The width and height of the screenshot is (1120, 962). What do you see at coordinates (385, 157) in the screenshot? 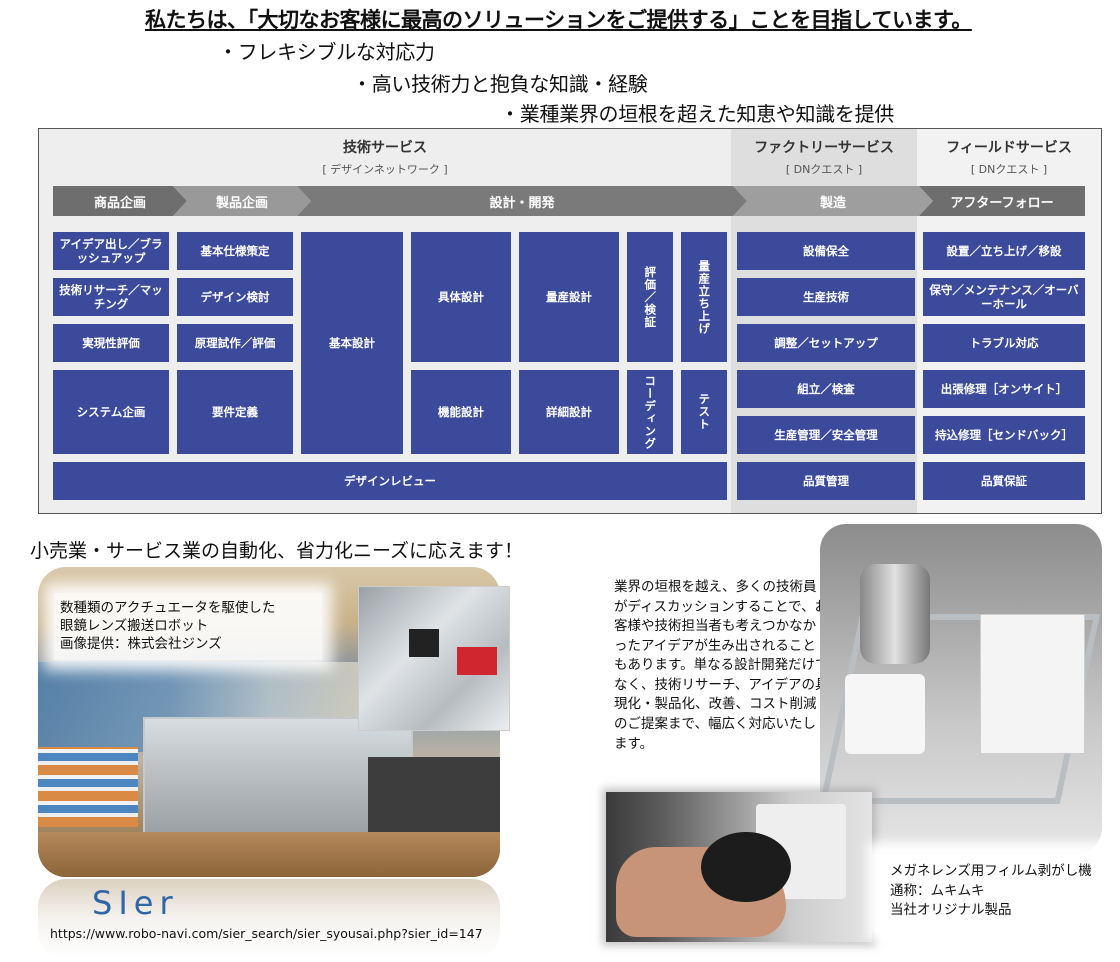
I see `tech-service-header: 技術サービス [ デザインネットワーク ]` at bounding box center [385, 157].